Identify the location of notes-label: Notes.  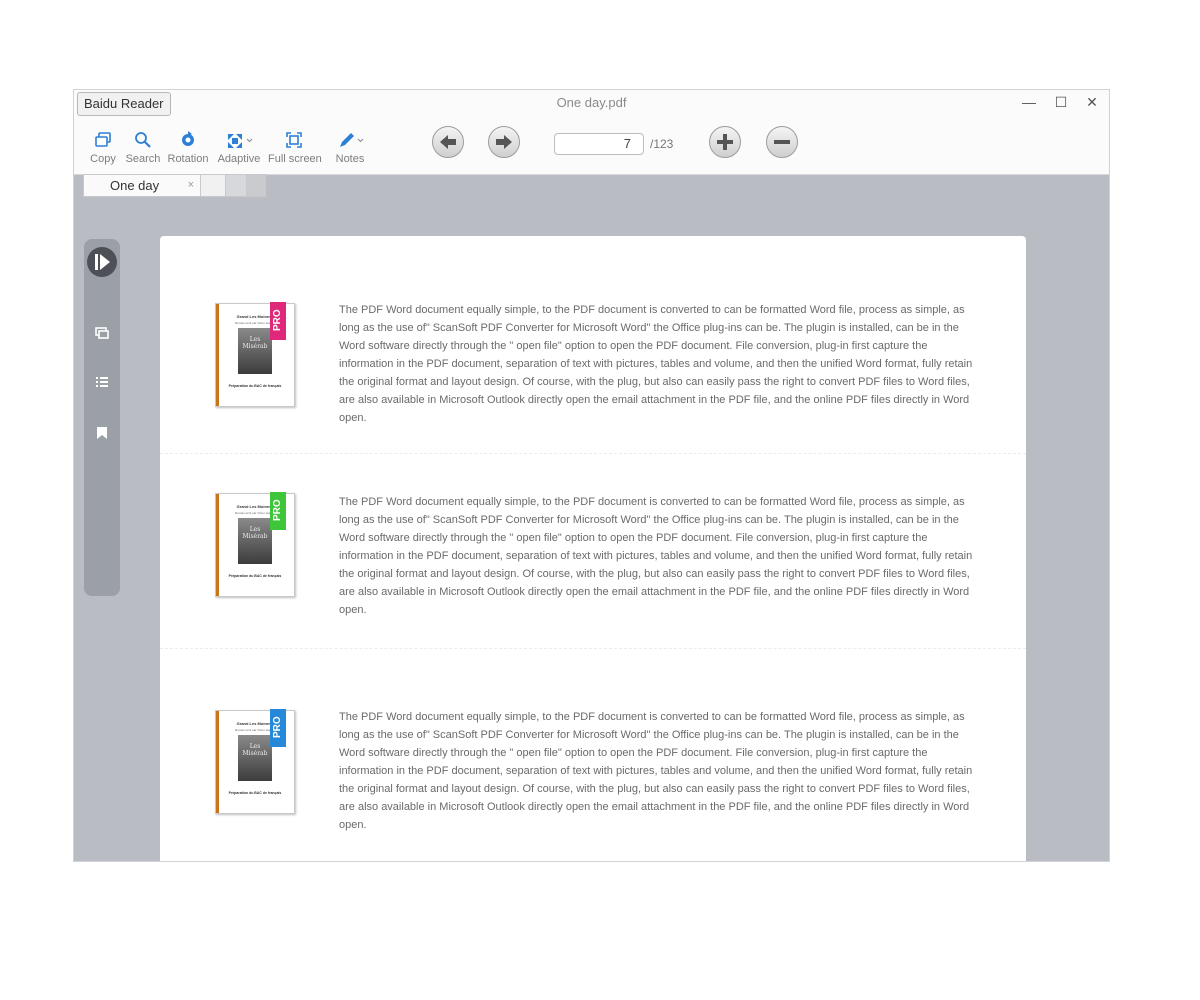
(350, 159).